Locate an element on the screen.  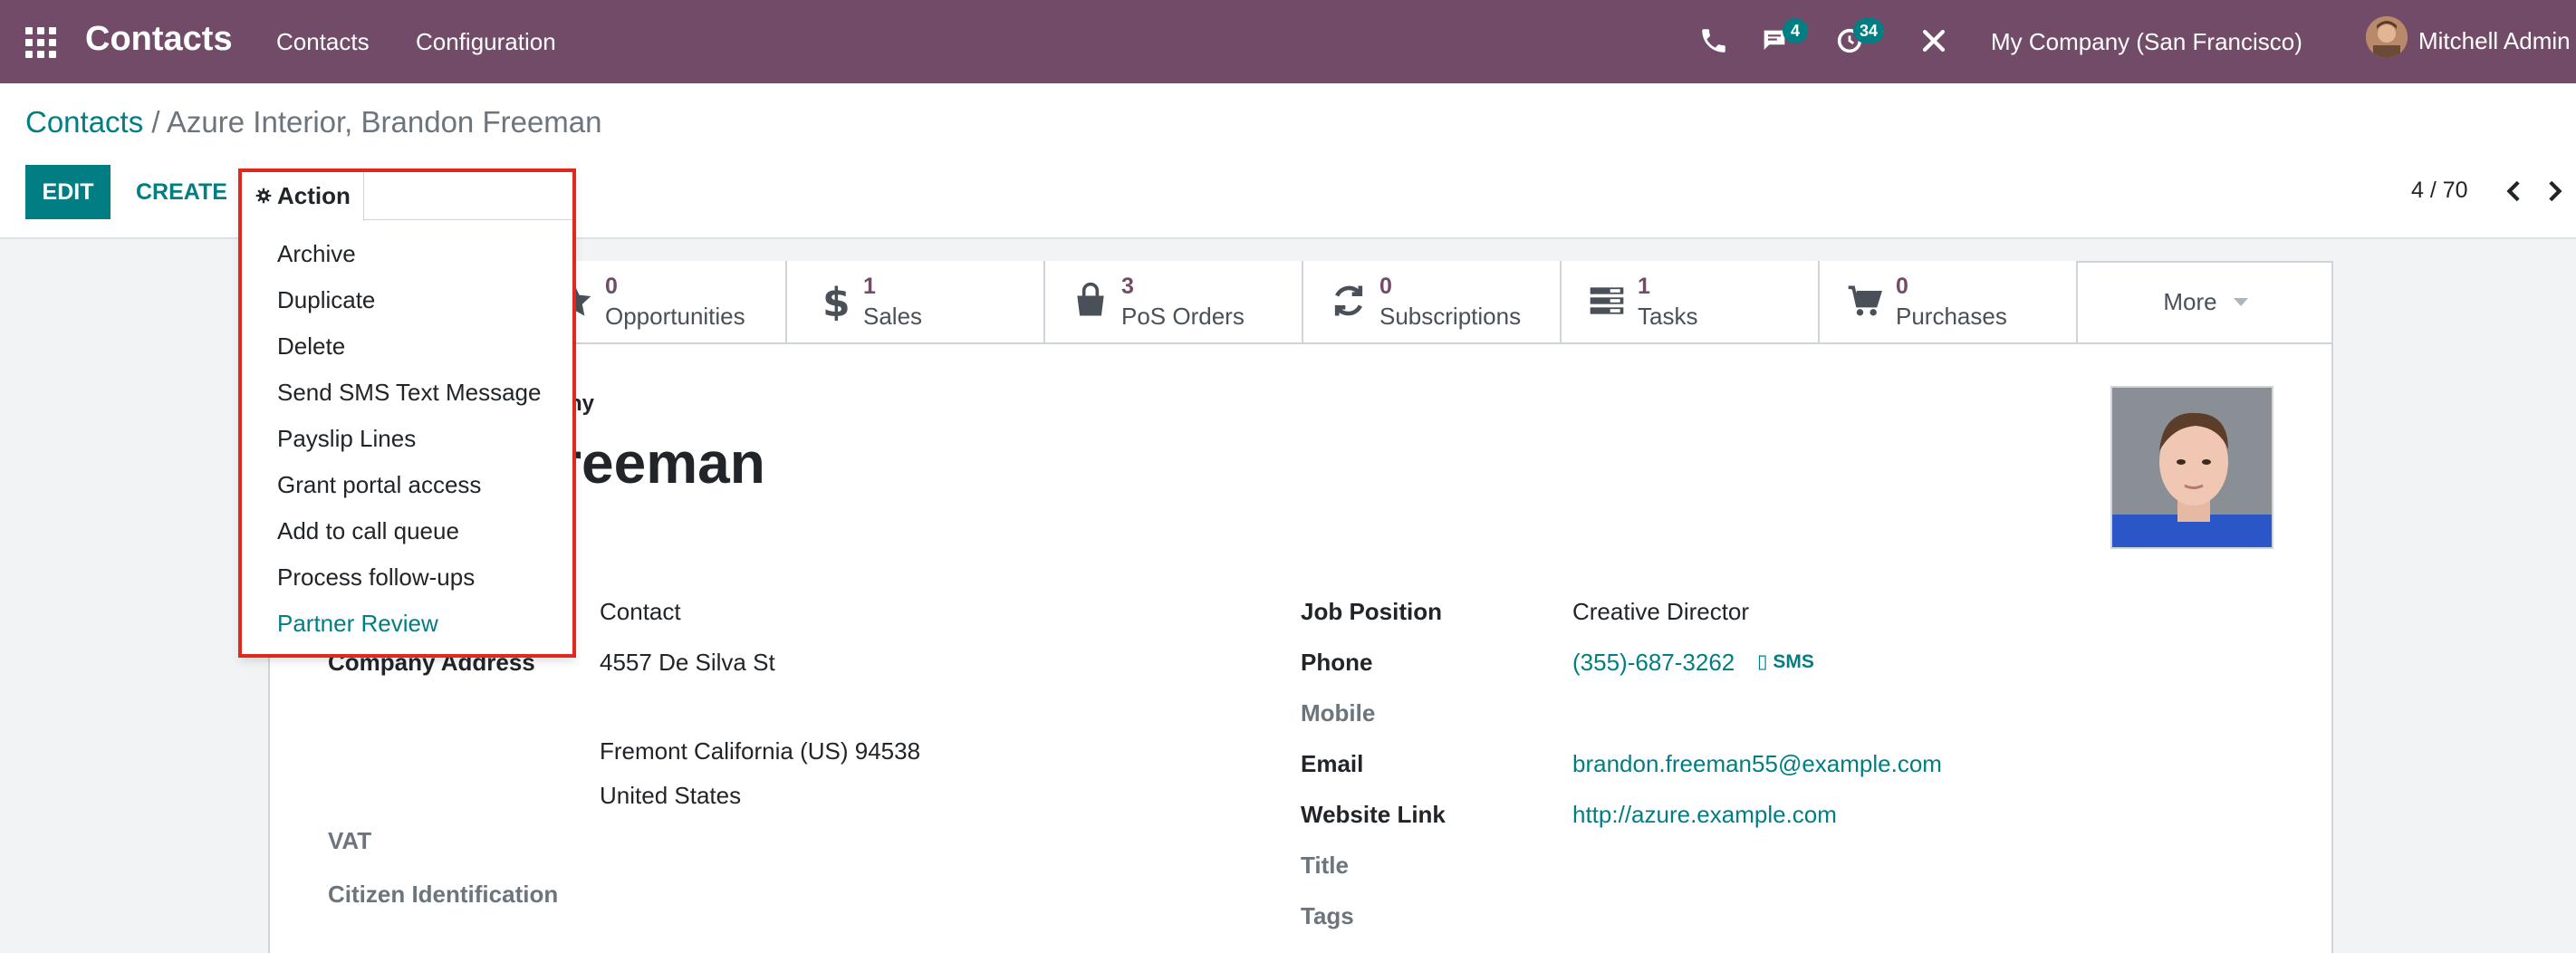
subscriptions-label: Subscriptions is located at coordinates (1450, 316).